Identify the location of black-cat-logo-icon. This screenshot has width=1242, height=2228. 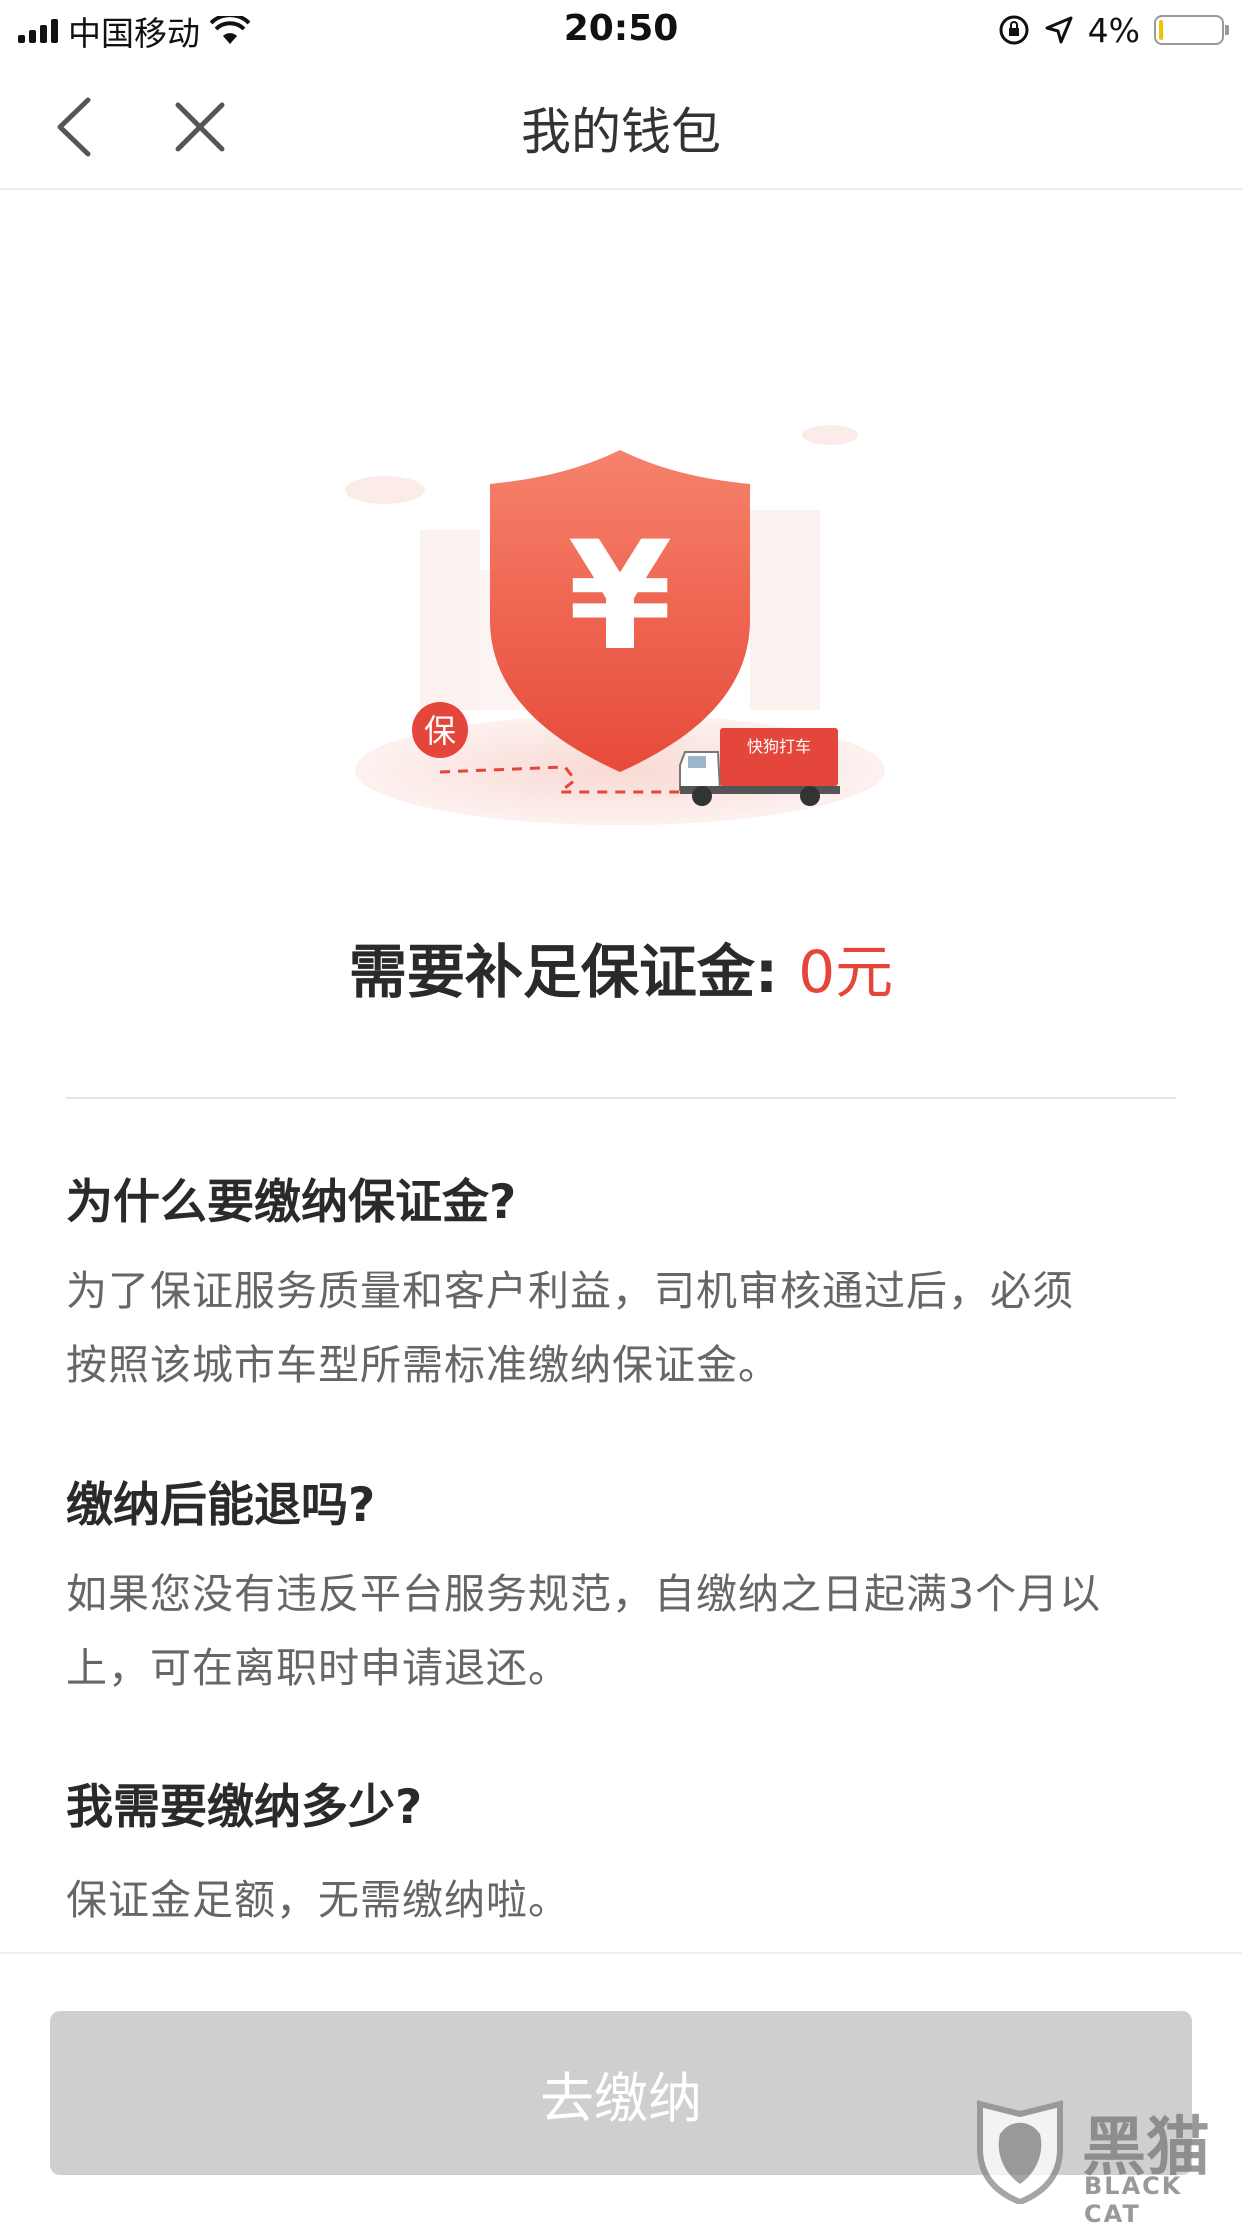
(1020, 2152).